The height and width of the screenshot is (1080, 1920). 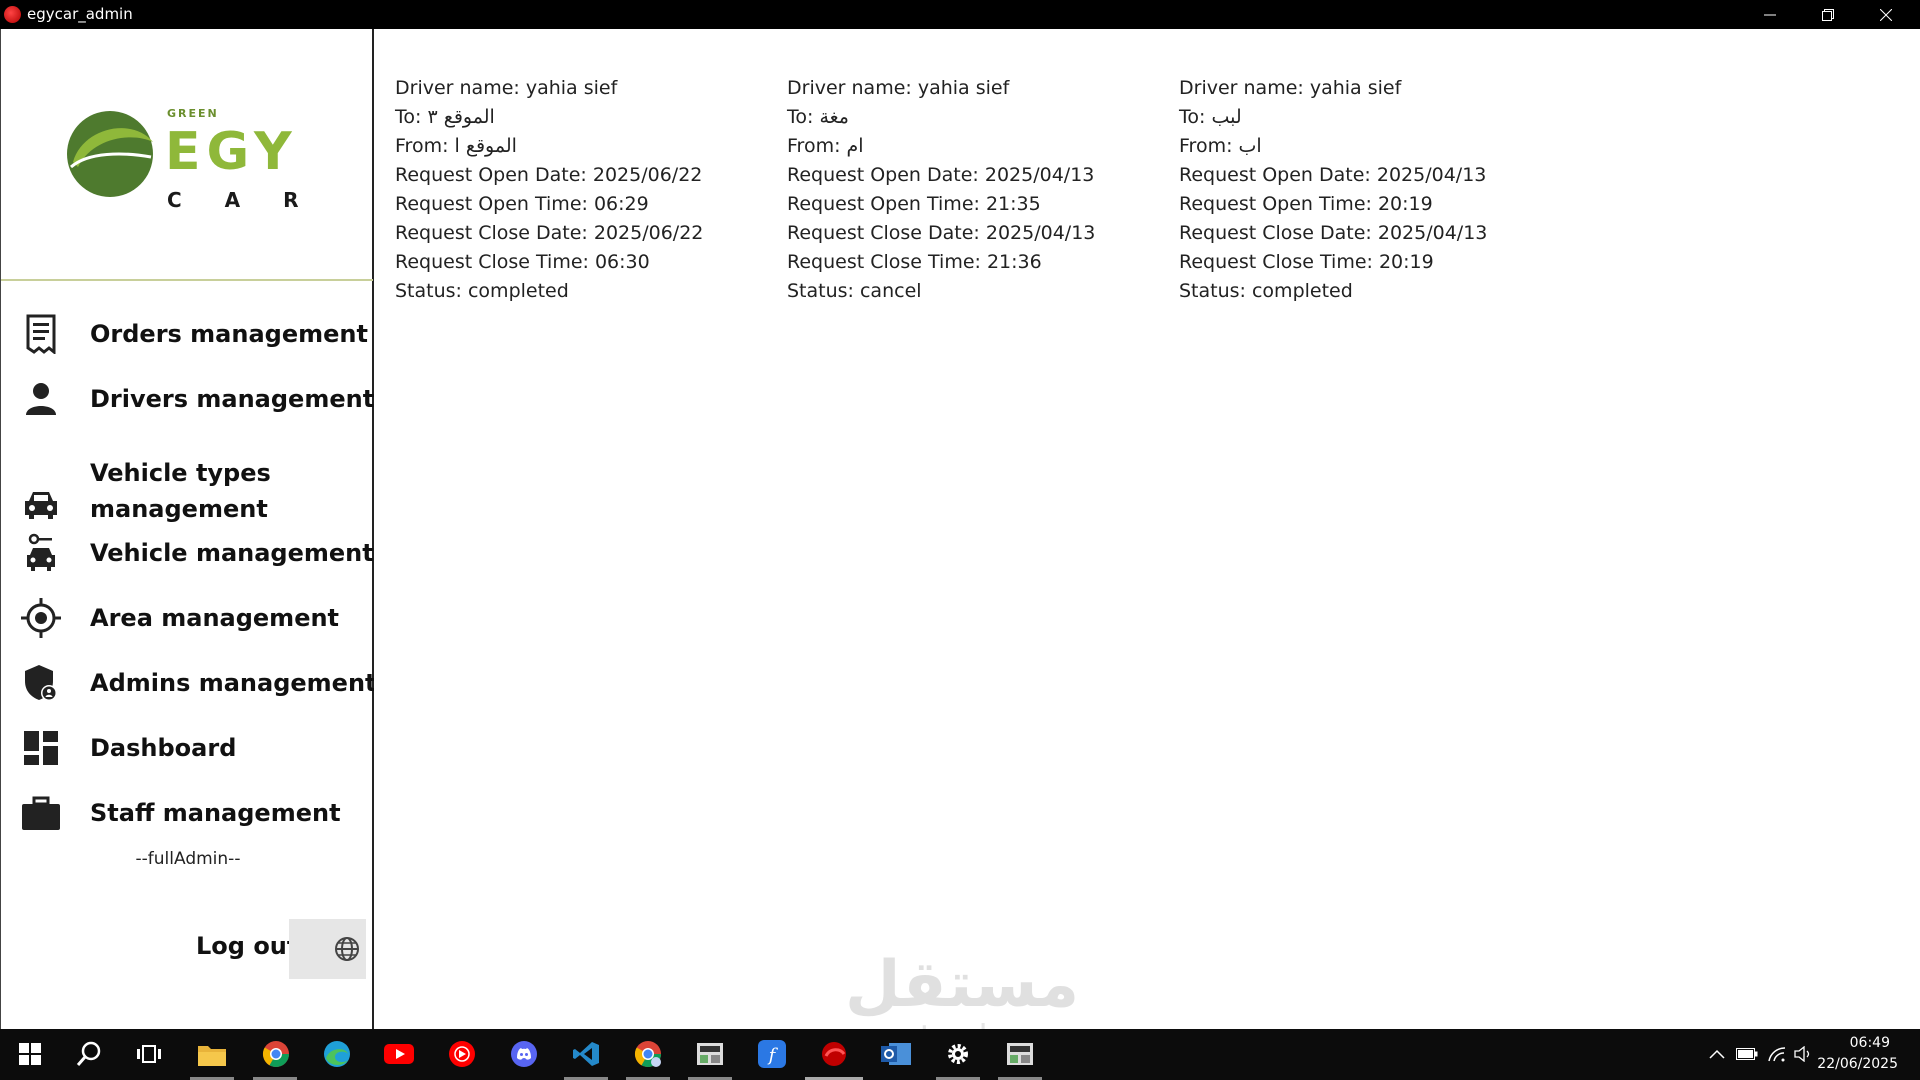 I want to click on briefcase-icon, so click(x=41, y=813).